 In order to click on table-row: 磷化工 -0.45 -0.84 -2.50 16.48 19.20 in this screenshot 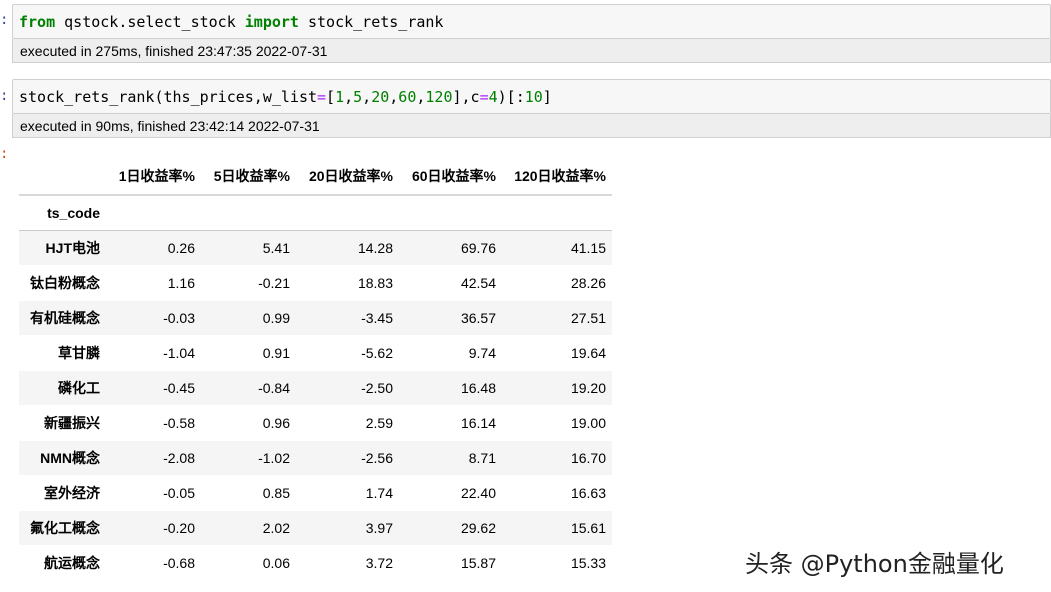, I will do `click(315, 387)`.